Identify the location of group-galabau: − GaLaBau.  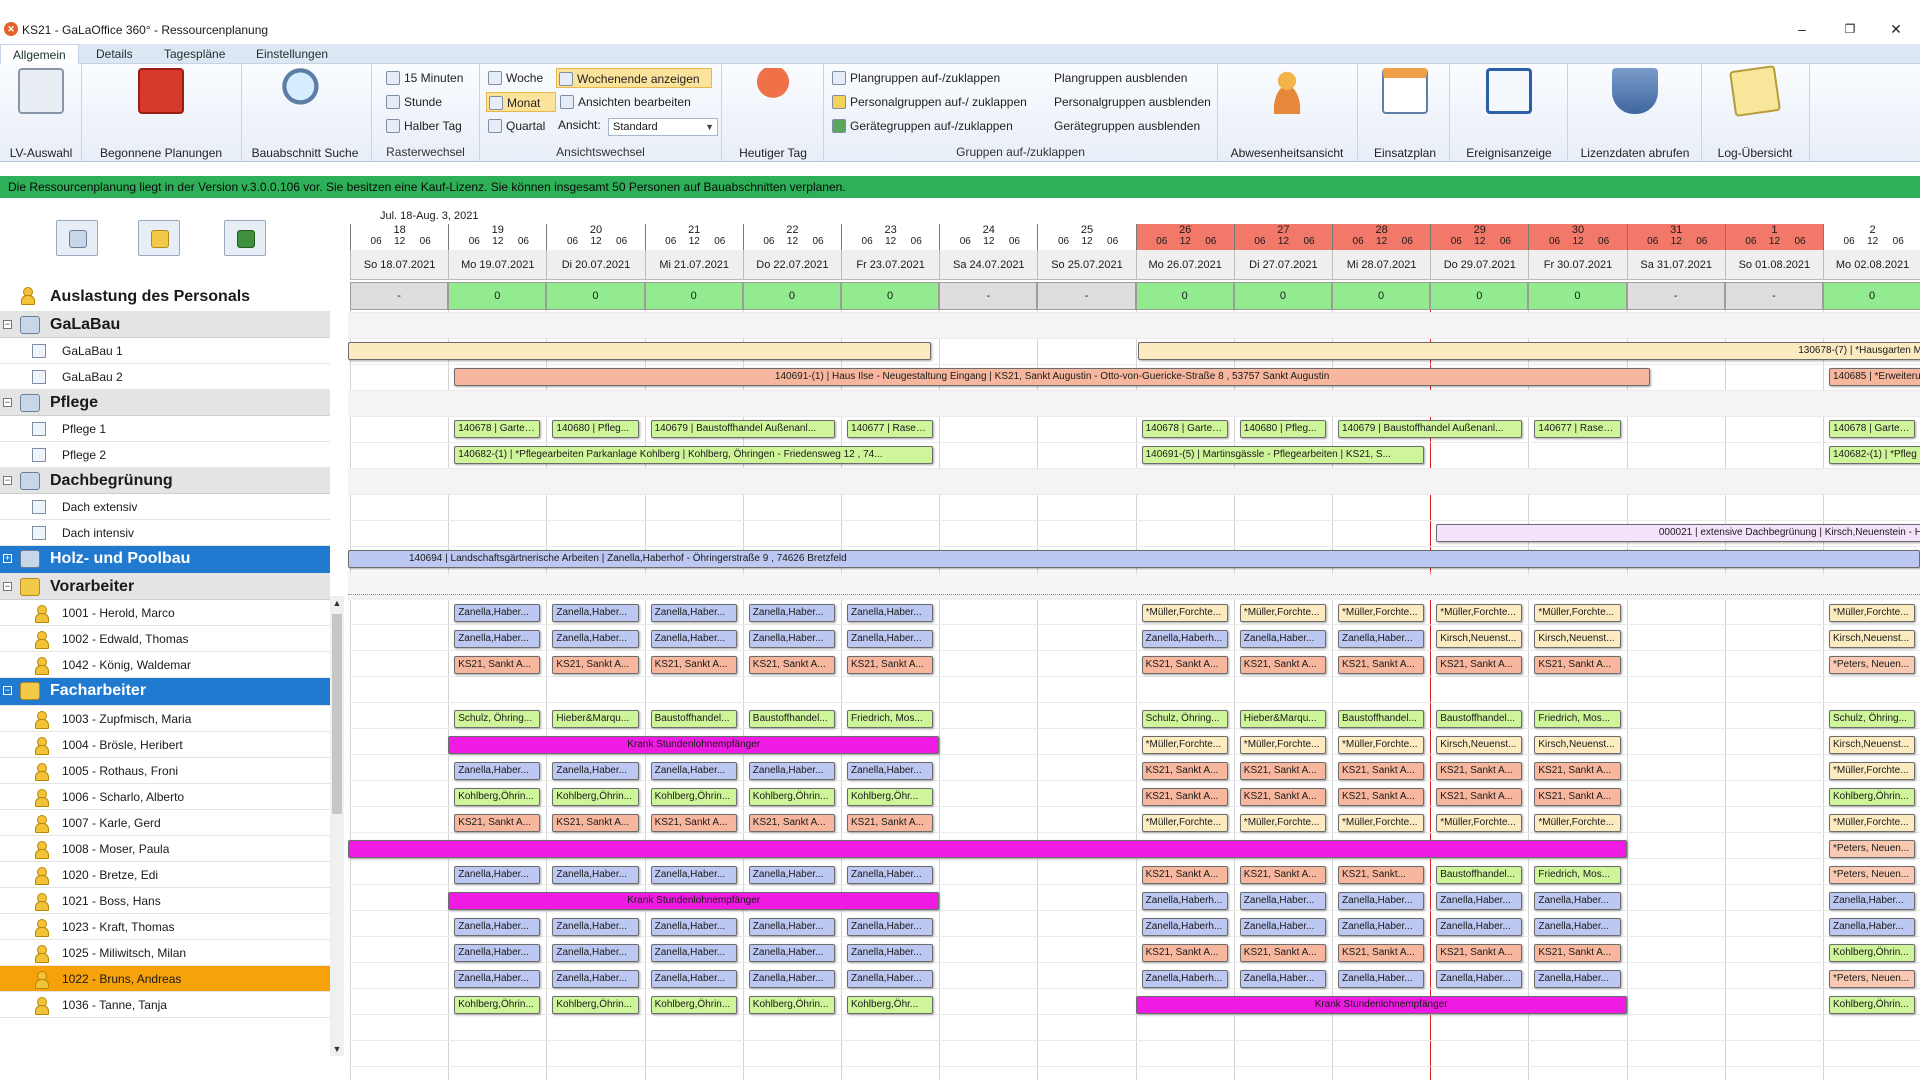
(165, 325).